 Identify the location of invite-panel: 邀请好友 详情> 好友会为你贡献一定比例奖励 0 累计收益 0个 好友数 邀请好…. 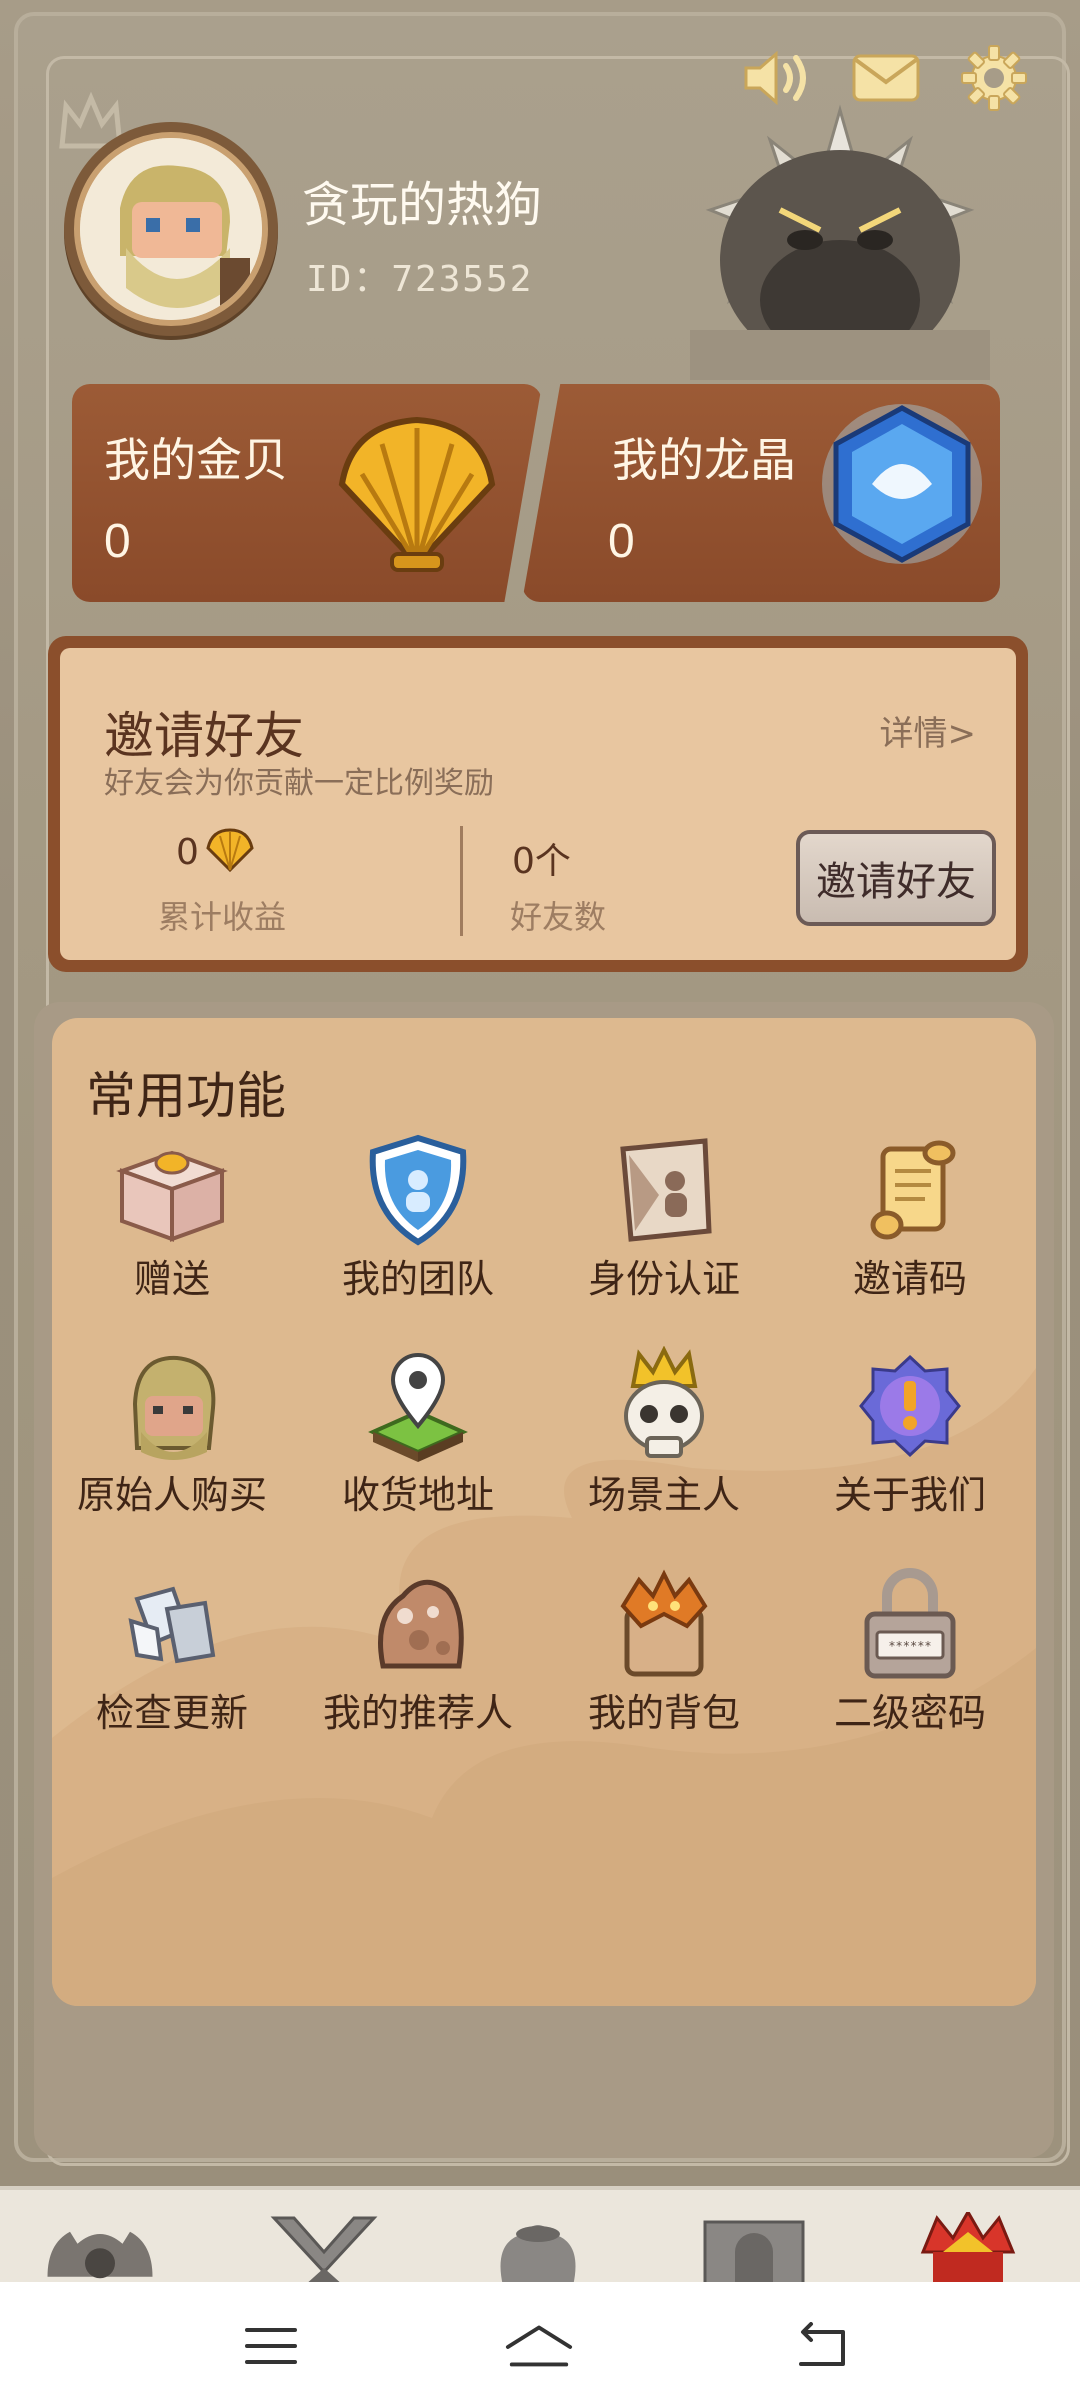
(538, 804).